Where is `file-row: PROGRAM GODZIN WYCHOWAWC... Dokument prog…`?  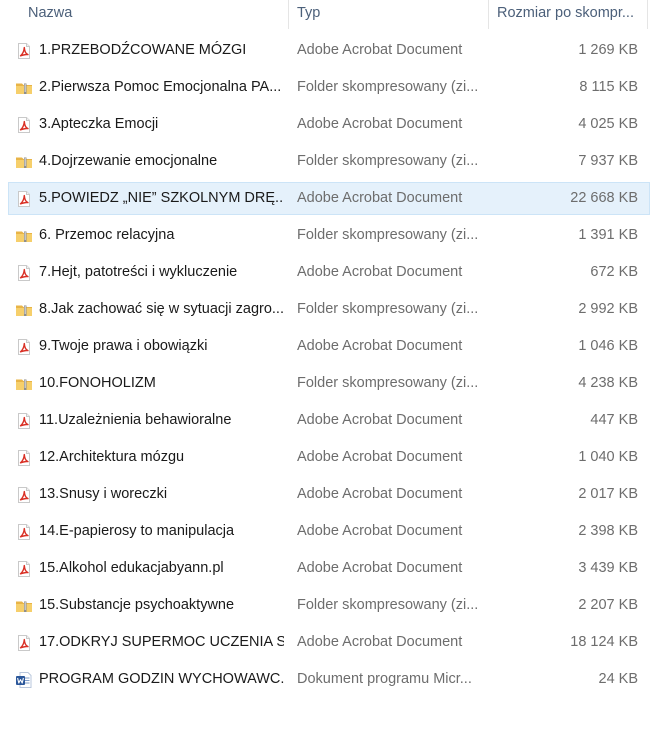
file-row: PROGRAM GODZIN WYCHOWAWC... Dokument prog… is located at coordinates (326, 681).